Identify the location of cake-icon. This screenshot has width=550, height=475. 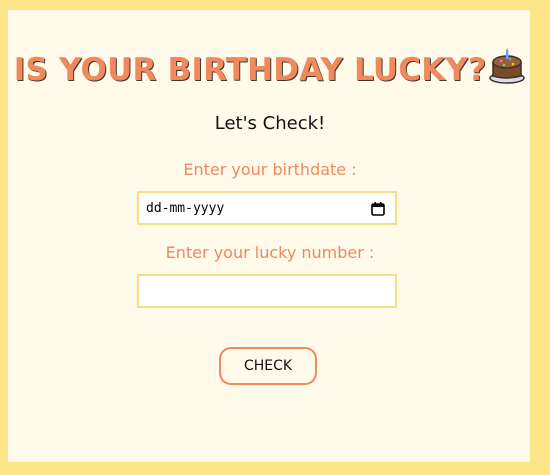
(507, 70).